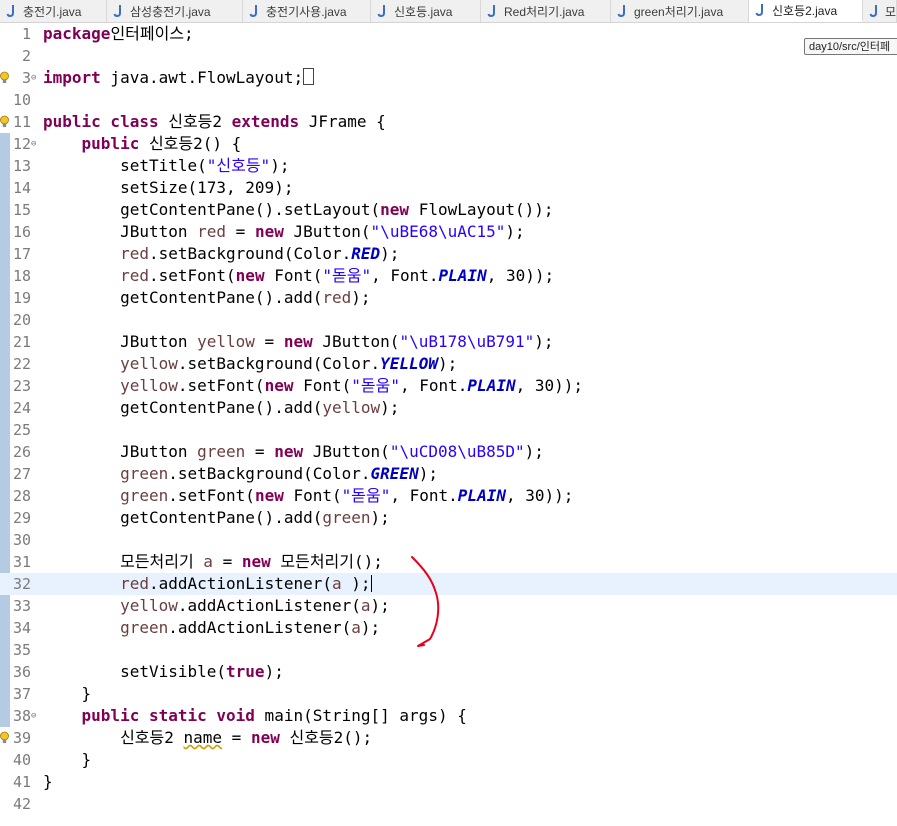  What do you see at coordinates (448, 430) in the screenshot?
I see `code-line: 25` at bounding box center [448, 430].